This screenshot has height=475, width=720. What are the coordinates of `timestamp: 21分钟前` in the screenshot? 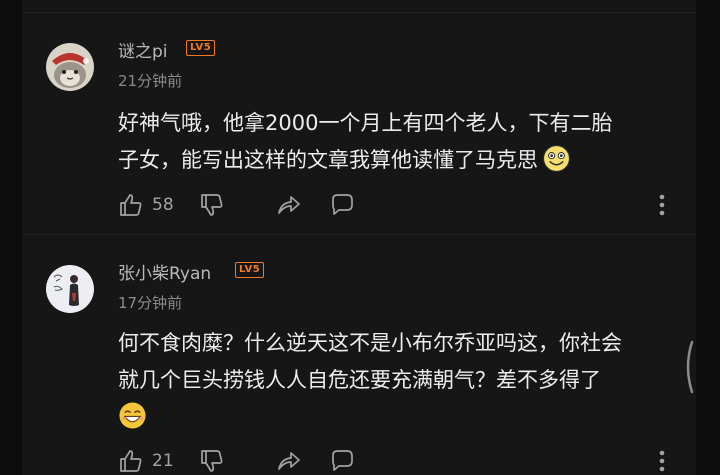 It's located at (150, 81).